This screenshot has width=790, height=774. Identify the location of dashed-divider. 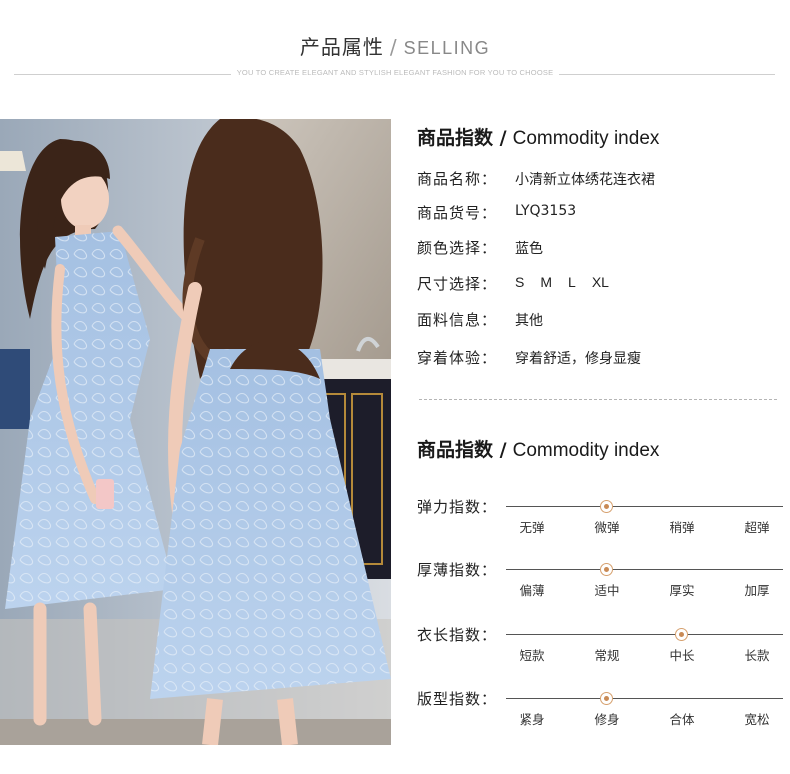
(598, 399).